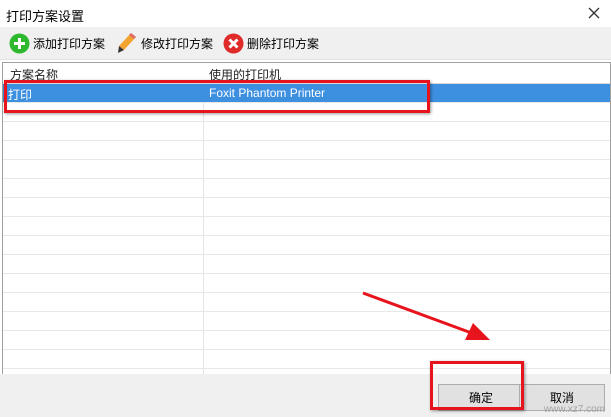 The image size is (611, 417). Describe the element at coordinates (20, 95) in the screenshot. I see `cell-scheme-name: 打印` at that location.